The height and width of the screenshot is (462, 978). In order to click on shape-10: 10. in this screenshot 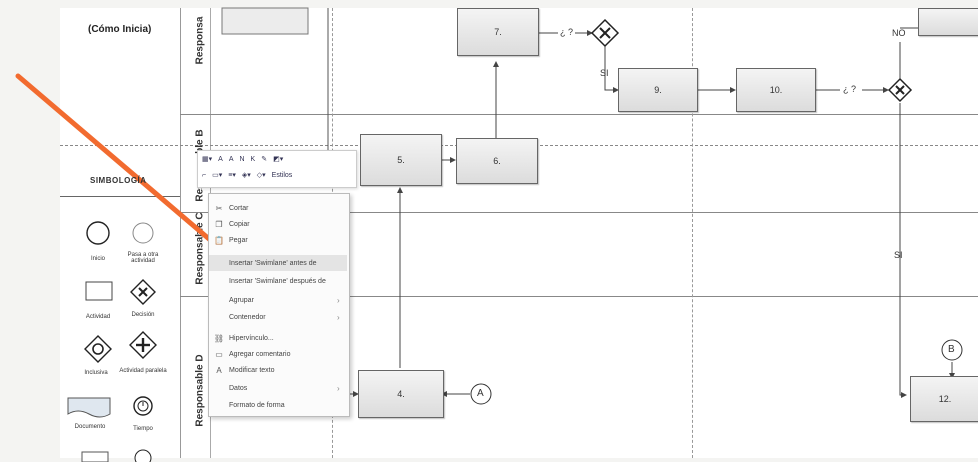, I will do `click(776, 90)`.